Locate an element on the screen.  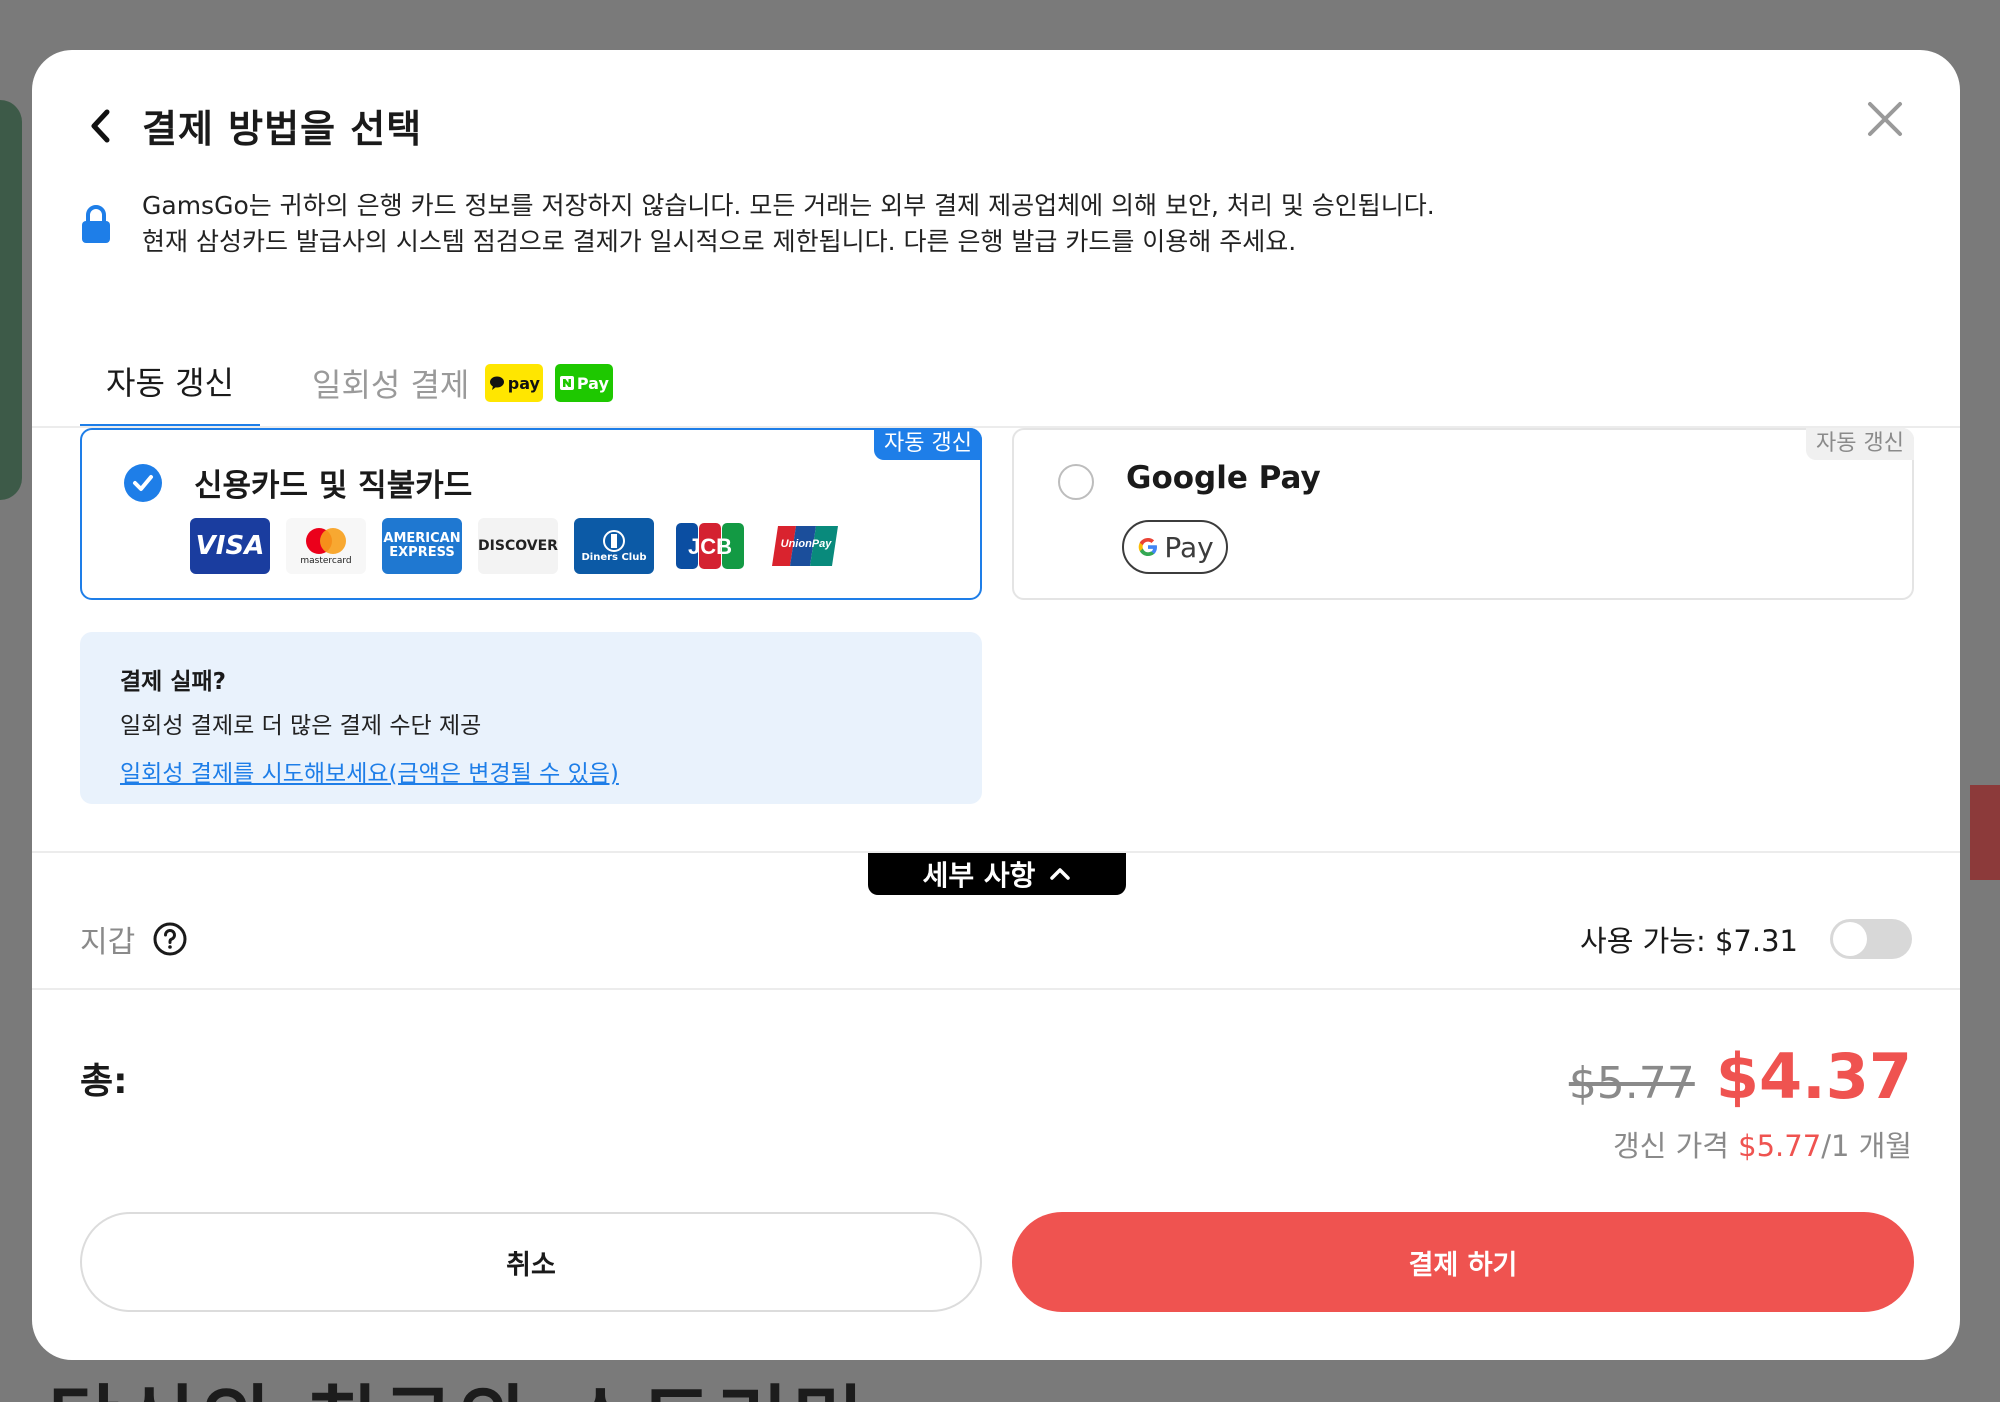
lock-icon is located at coordinates (96, 224).